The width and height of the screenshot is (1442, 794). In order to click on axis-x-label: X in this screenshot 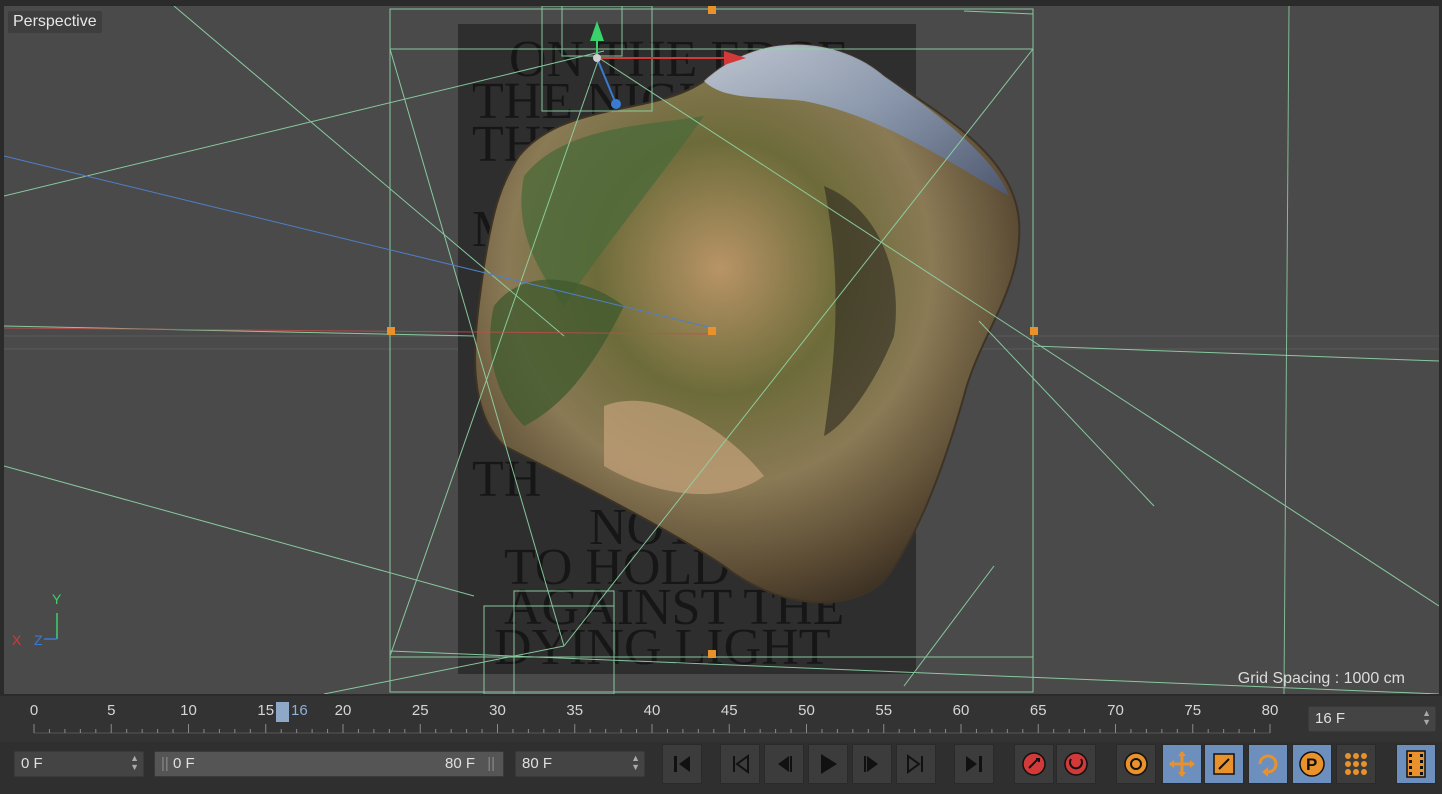, I will do `click(17, 640)`.